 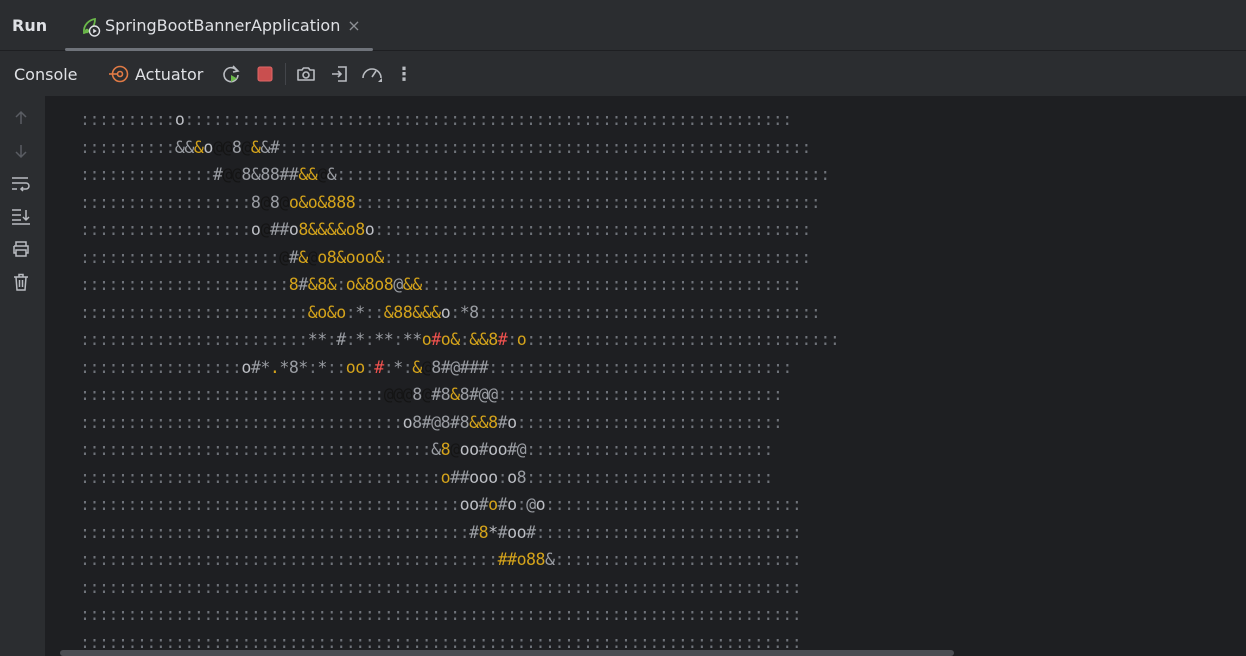 I want to click on console-text: 8#@8#8, so click(x=441, y=422).